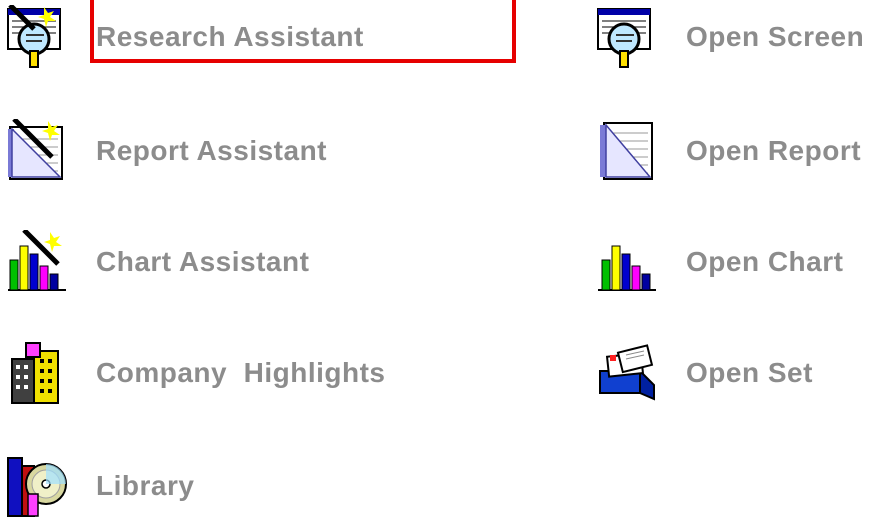 Image resolution: width=893 pixels, height=527 pixels. Describe the element at coordinates (626, 262) in the screenshot. I see `bar-chart-icon` at that location.